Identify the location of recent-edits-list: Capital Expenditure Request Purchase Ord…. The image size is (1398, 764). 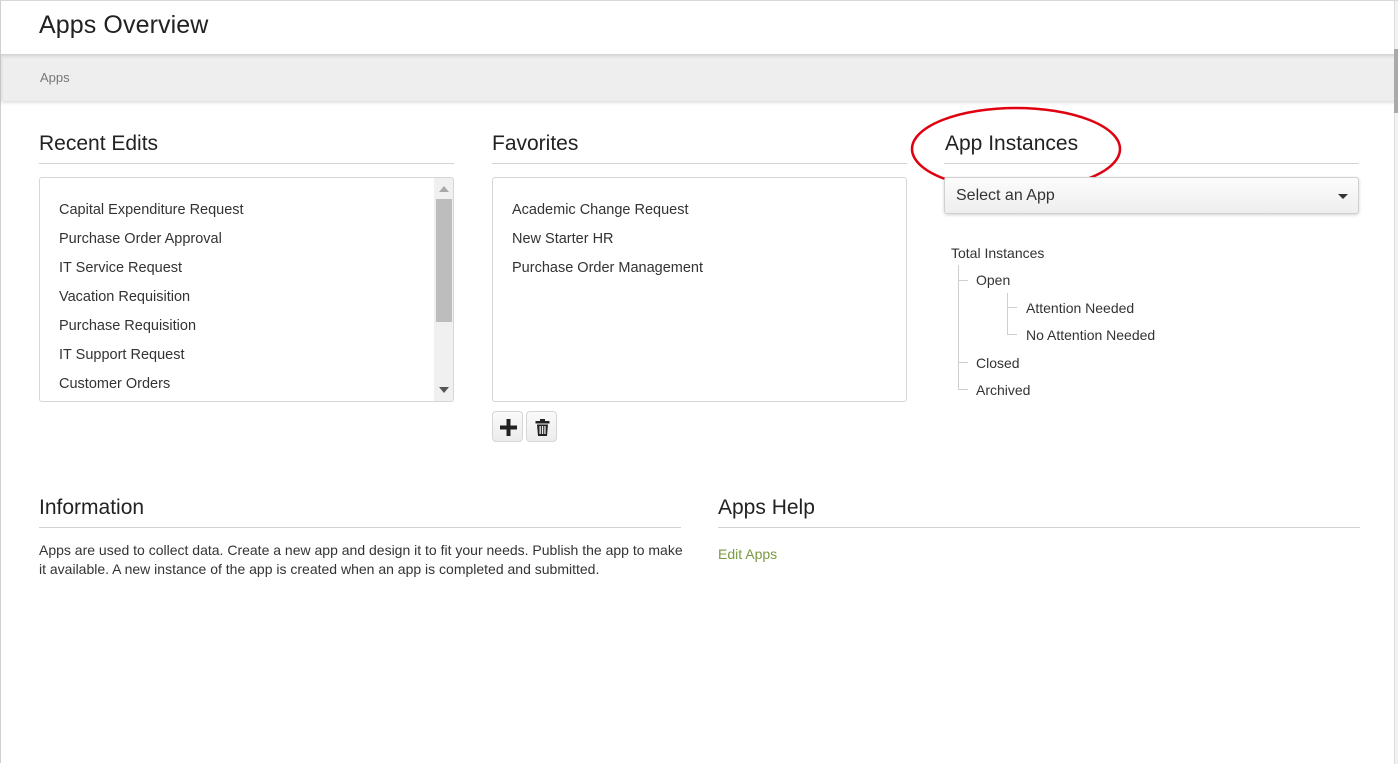
(246, 289).